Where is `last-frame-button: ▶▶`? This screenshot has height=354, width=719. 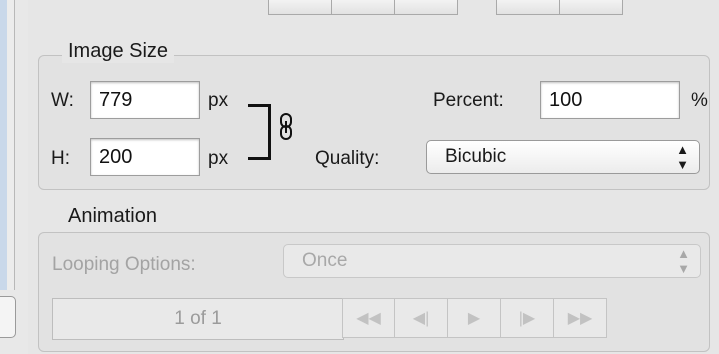 last-frame-button: ▶▶ is located at coordinates (580, 318).